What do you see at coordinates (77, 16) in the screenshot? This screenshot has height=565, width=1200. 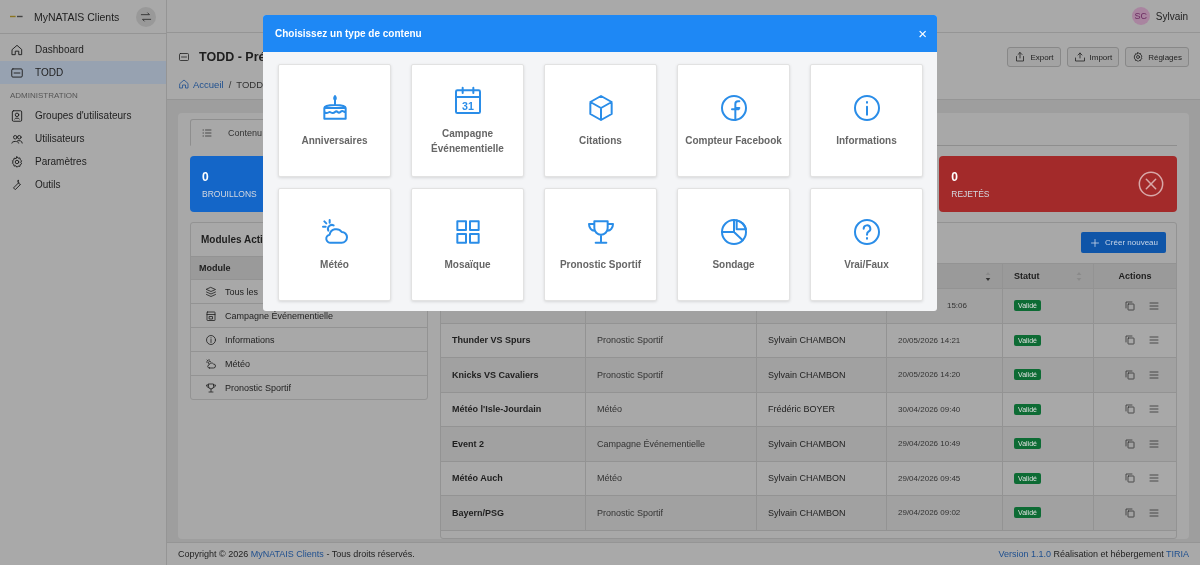 I see `app-name: MyNATAIS Clients` at bounding box center [77, 16].